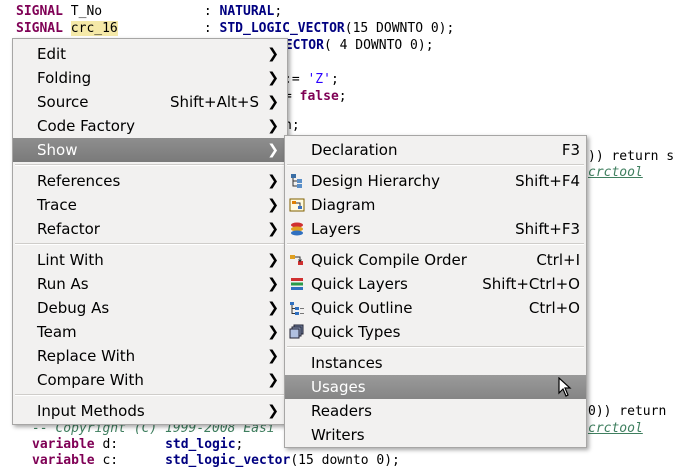 This screenshot has width=675, height=469. What do you see at coordinates (627, 411) in the screenshot?
I see `code-line-9: 0)) return` at bounding box center [627, 411].